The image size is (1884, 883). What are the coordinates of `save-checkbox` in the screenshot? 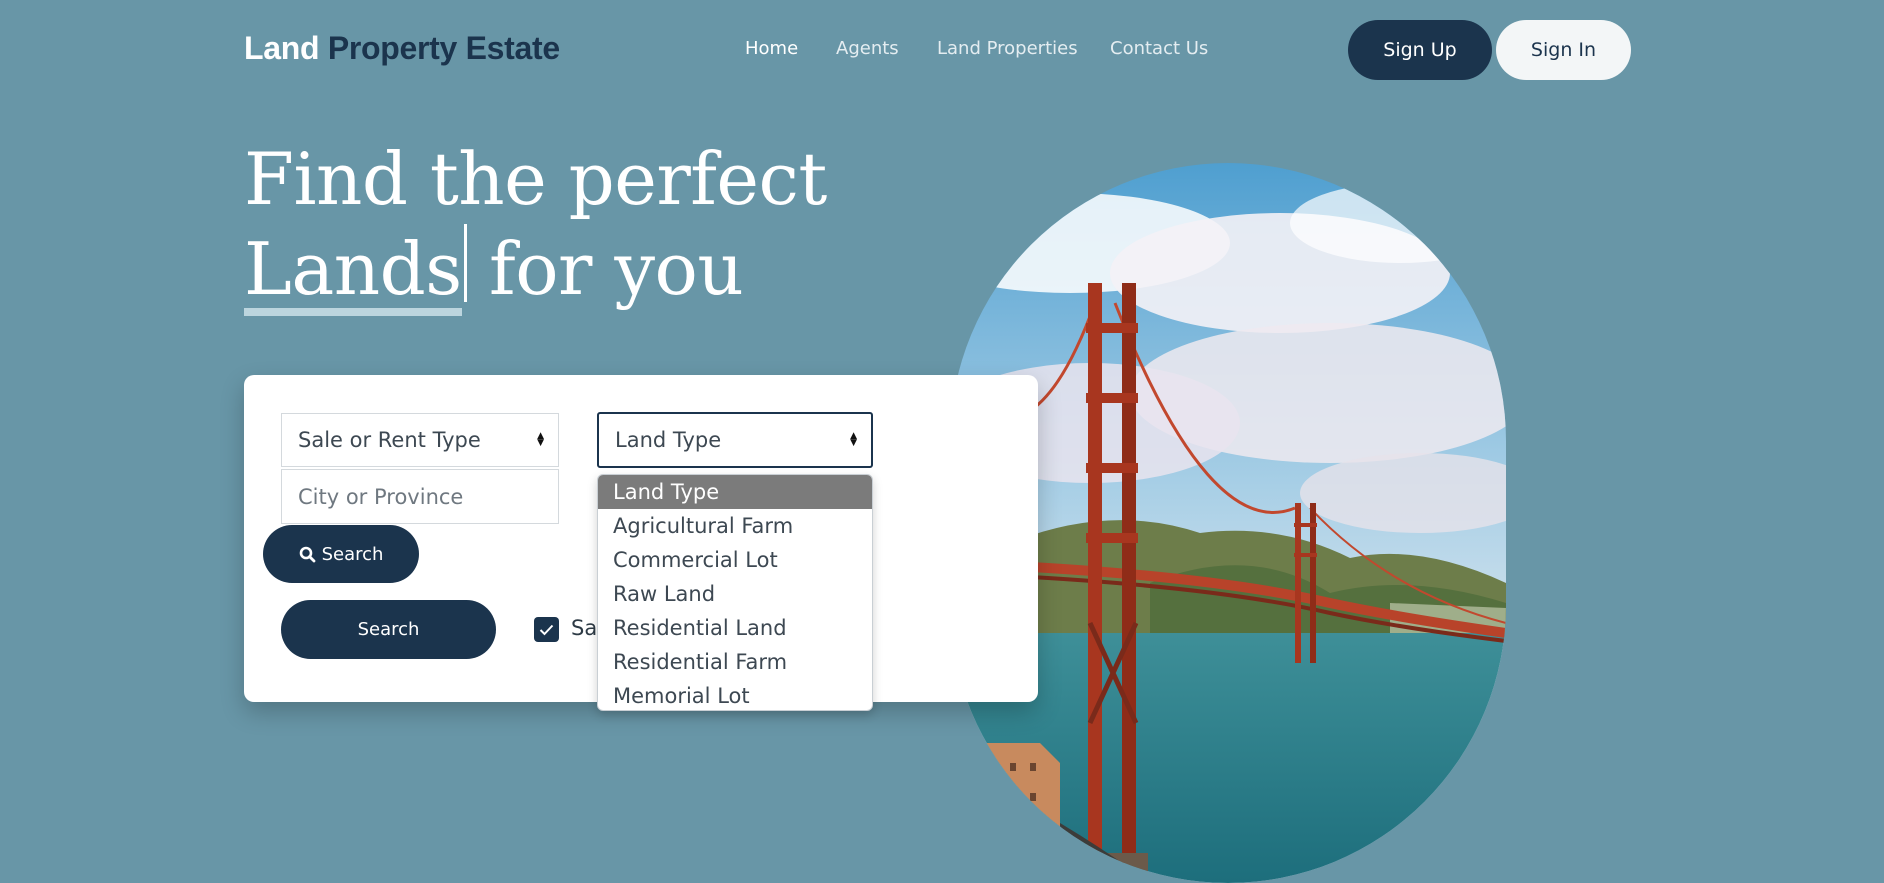 It's located at (546, 629).